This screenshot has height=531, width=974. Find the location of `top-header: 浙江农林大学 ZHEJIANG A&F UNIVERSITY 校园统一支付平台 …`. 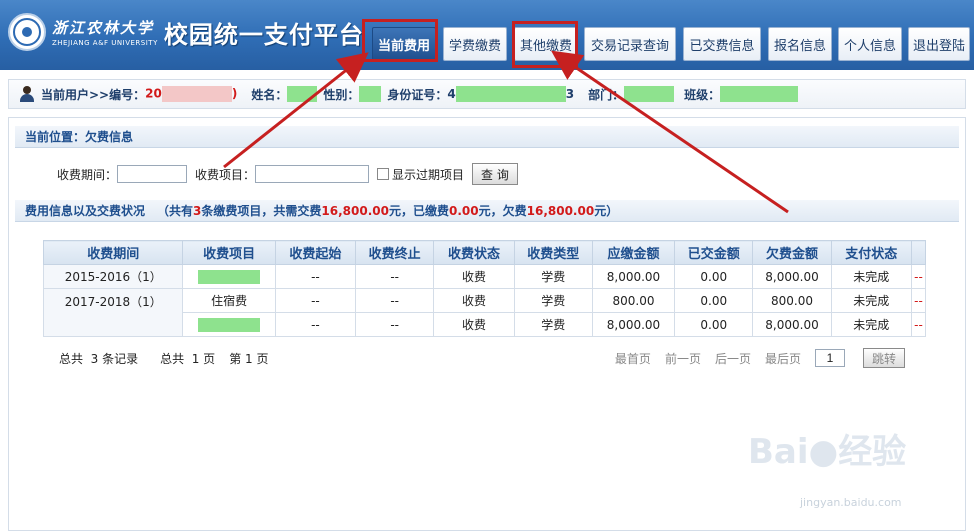

top-header: 浙江农林大学 ZHEJIANG A&F UNIVERSITY 校园统一支付平台 … is located at coordinates (487, 35).